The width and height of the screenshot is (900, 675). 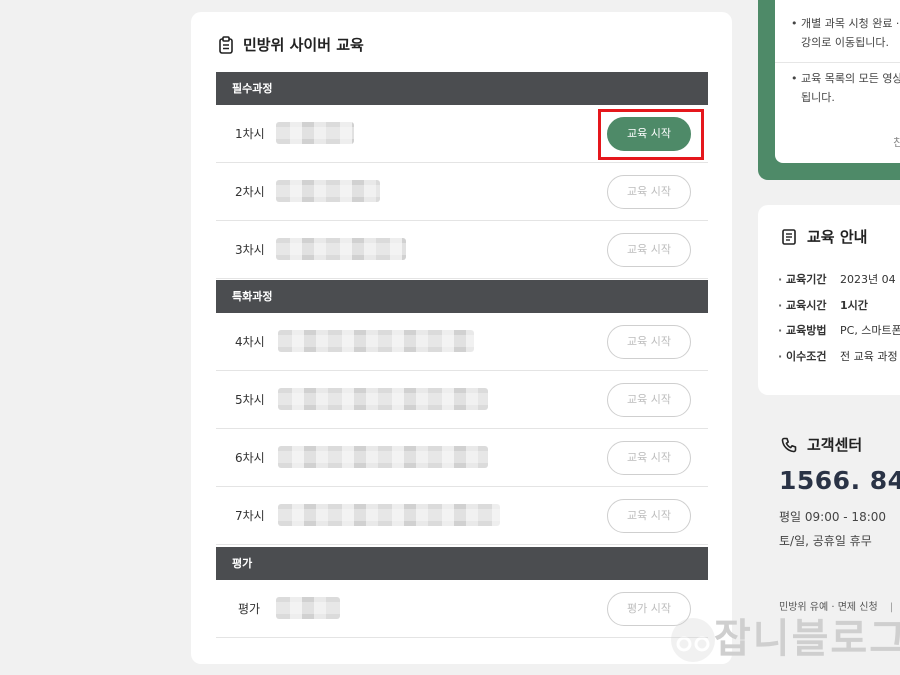 What do you see at coordinates (226, 44) in the screenshot?
I see `clipboard-icon` at bounding box center [226, 44].